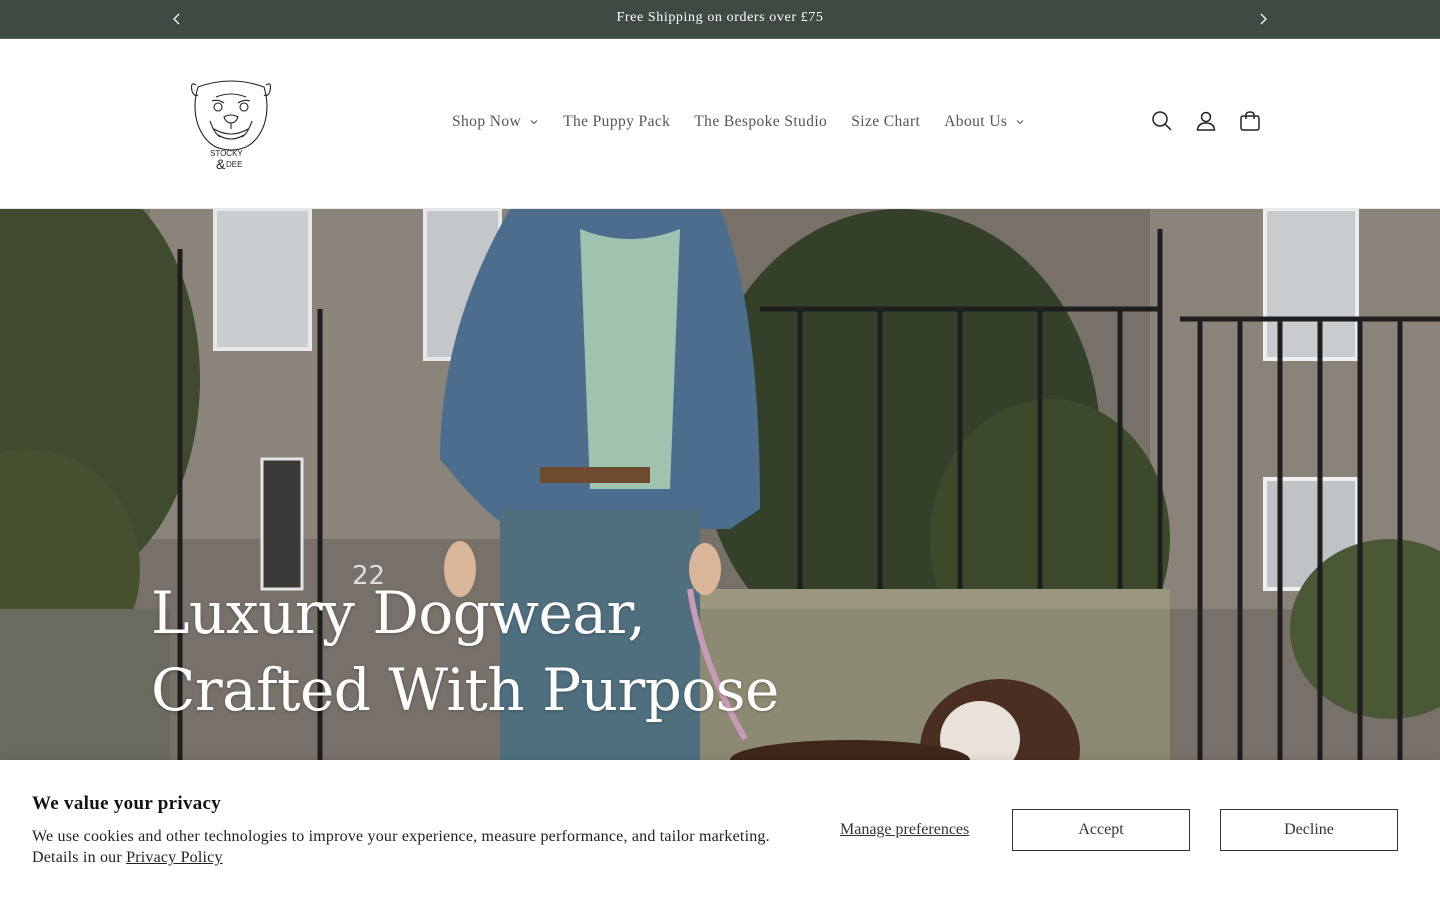  What do you see at coordinates (1250, 121) in the screenshot?
I see `cart-icon` at bounding box center [1250, 121].